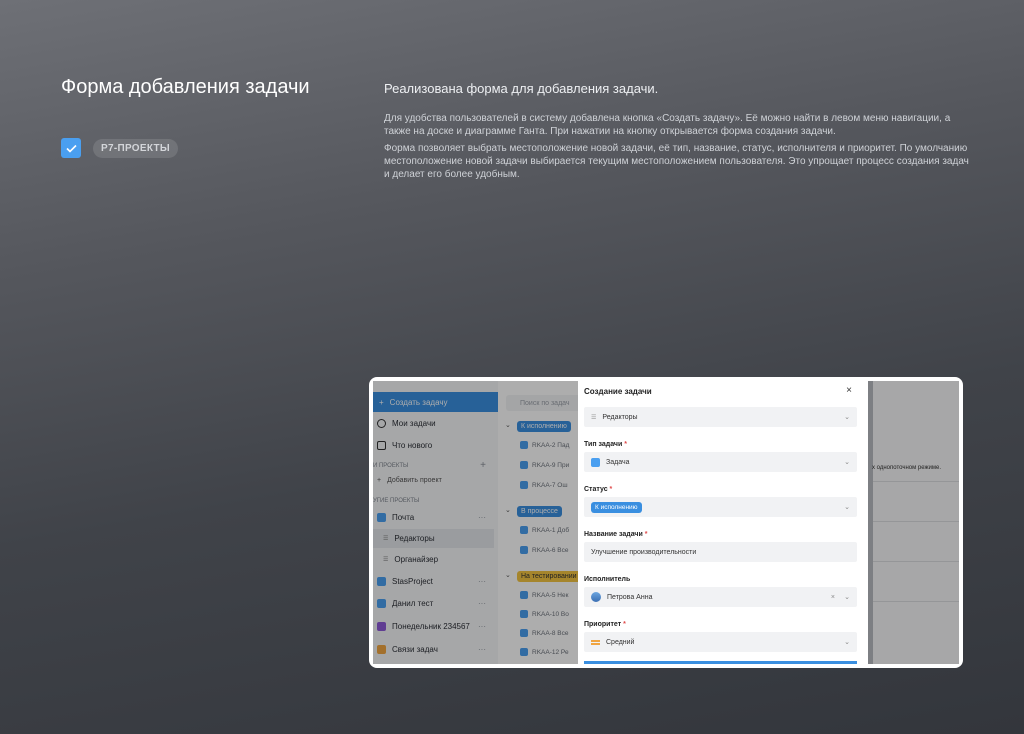  What do you see at coordinates (550, 614) in the screenshot?
I see `task-label: RKAA-10 Во` at bounding box center [550, 614].